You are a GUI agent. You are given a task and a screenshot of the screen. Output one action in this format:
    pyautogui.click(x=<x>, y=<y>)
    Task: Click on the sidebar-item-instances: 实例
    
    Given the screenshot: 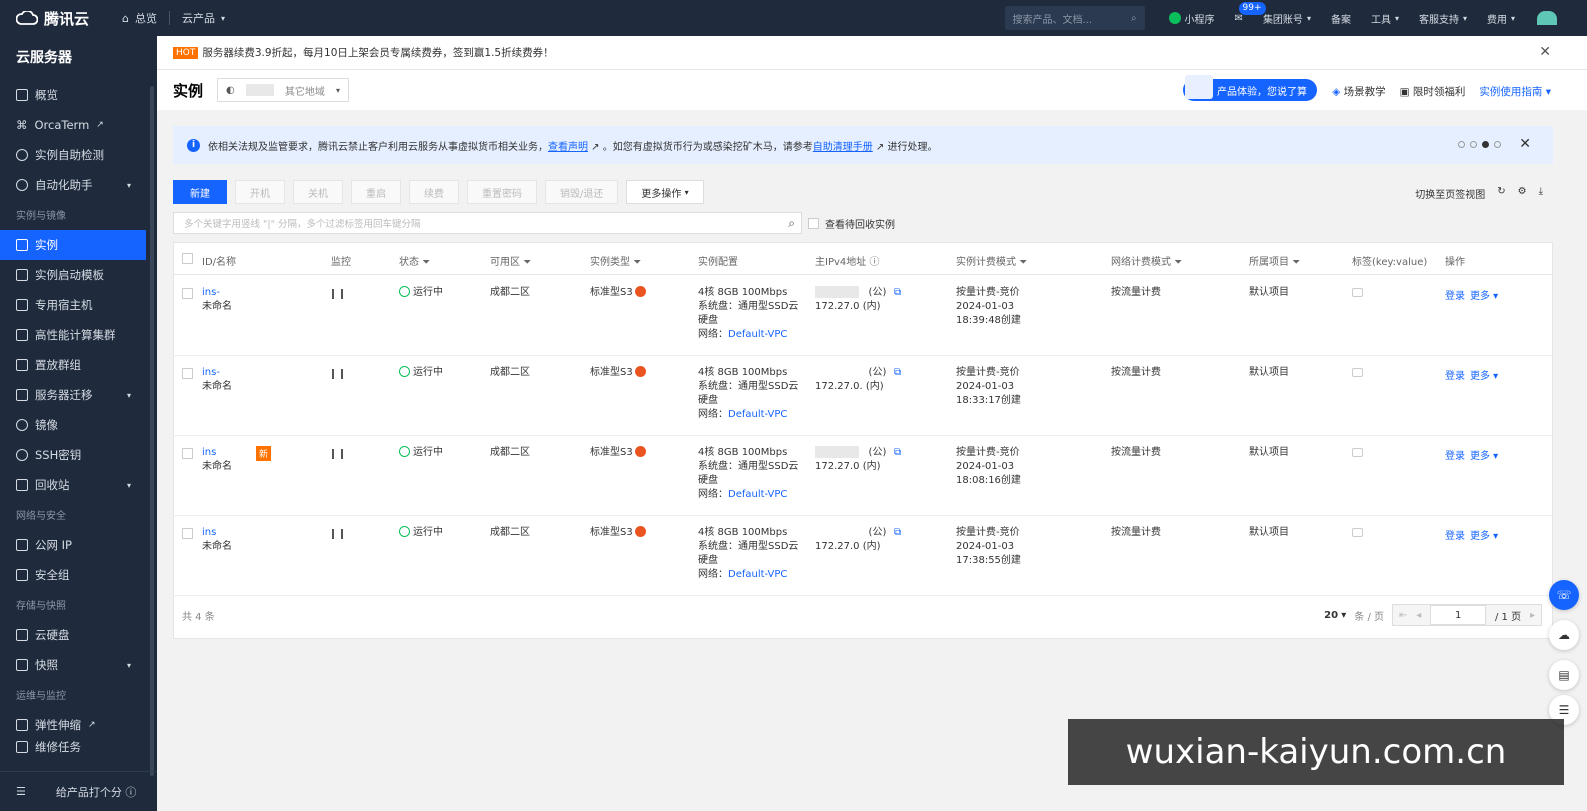 What is the action you would take?
    pyautogui.click(x=73, y=245)
    